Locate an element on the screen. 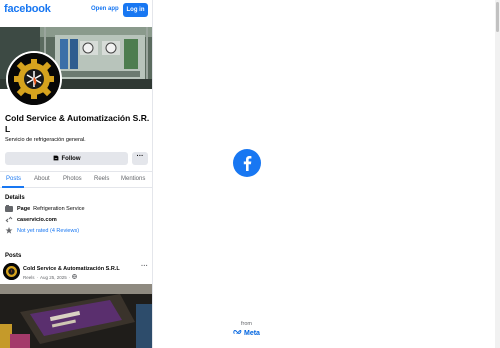 The height and width of the screenshot is (348, 500). detail-category: Page Refrigeration Service is located at coordinates (45, 208).